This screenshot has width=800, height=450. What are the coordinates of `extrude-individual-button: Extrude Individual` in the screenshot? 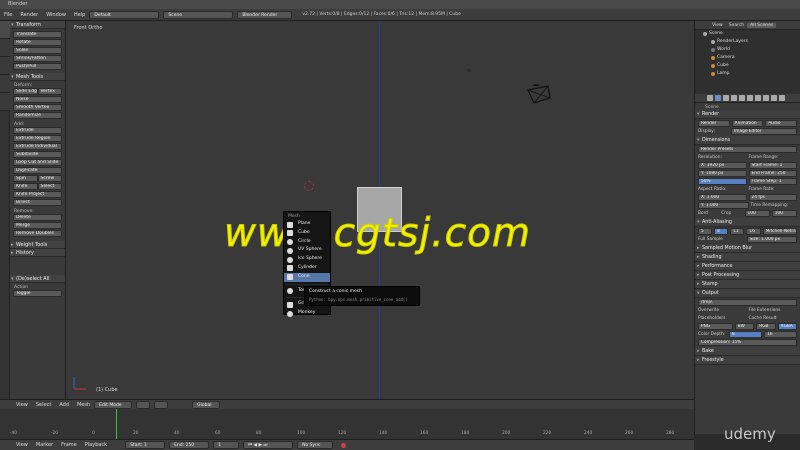 It's located at (37, 146).